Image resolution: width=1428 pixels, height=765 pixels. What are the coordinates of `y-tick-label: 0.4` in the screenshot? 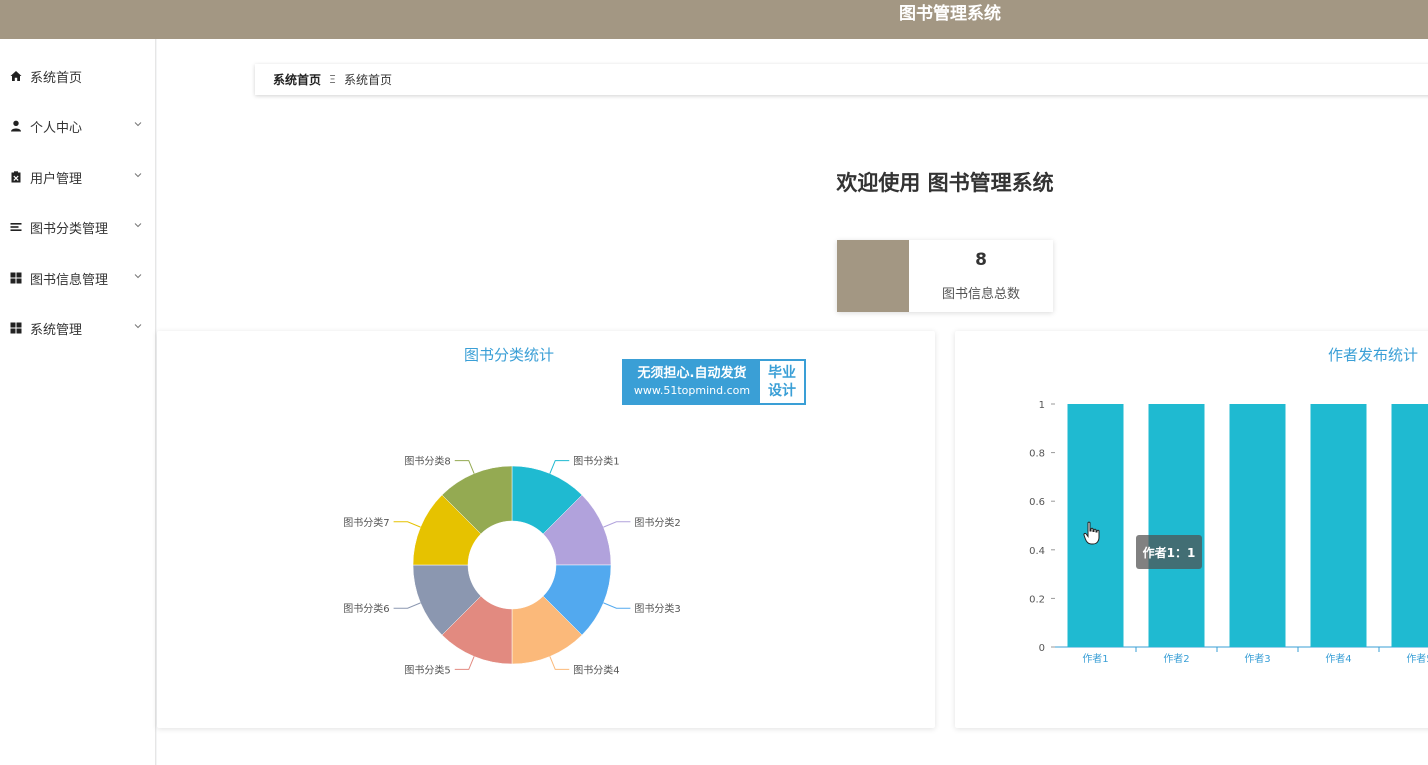 It's located at (1037, 551).